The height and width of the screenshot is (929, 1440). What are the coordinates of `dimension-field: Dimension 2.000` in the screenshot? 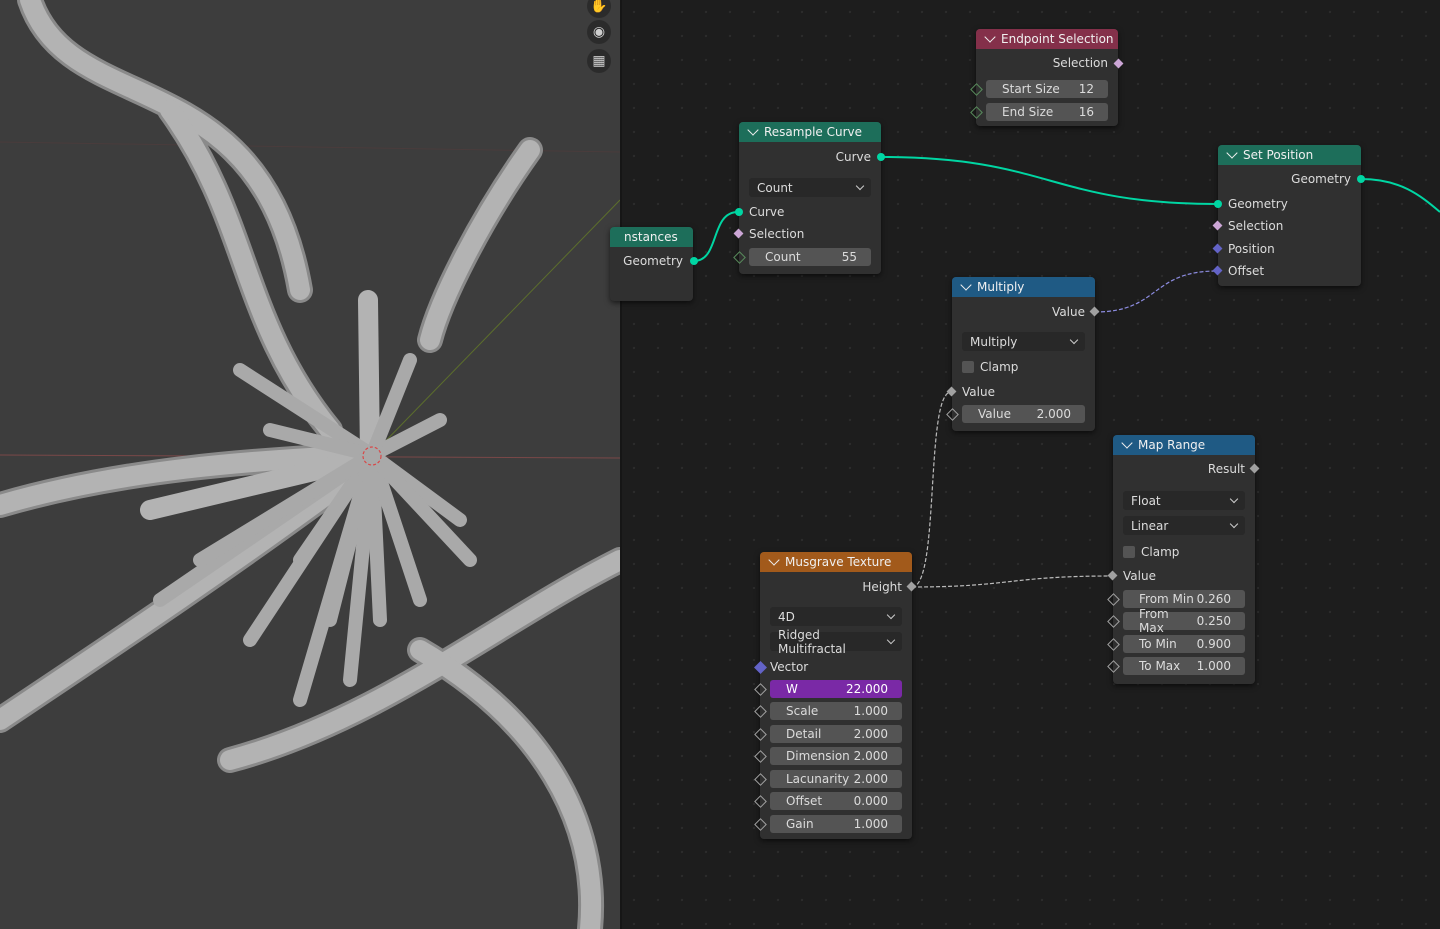 It's located at (836, 756).